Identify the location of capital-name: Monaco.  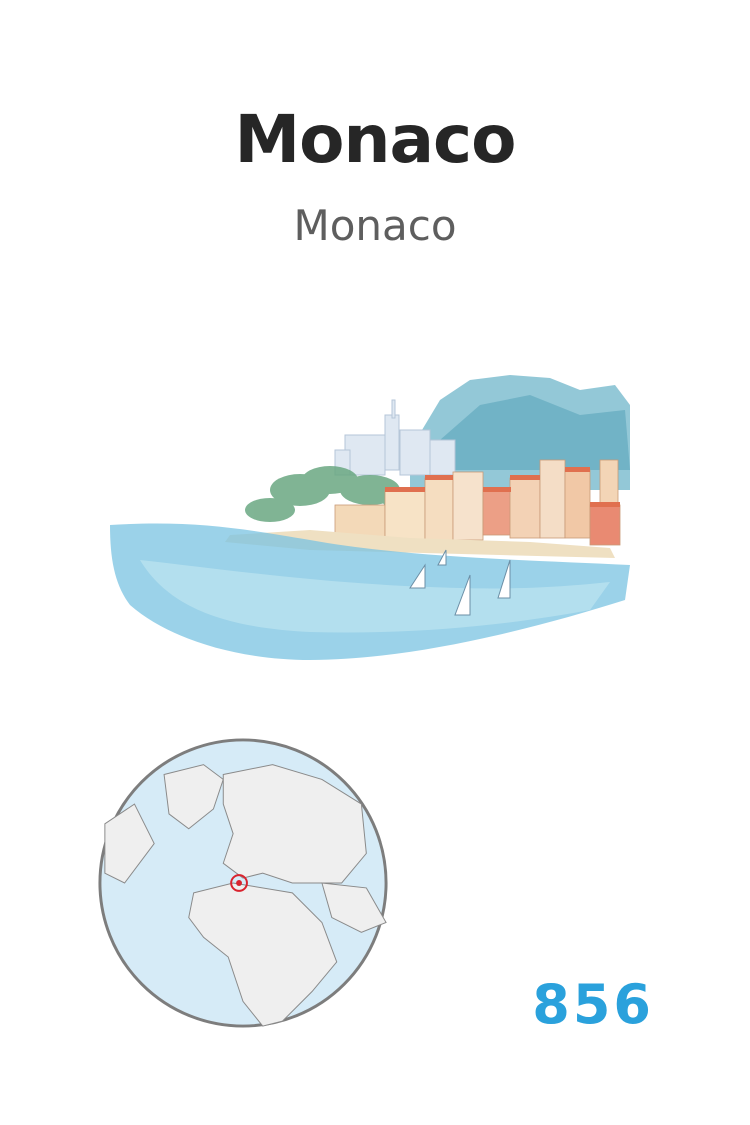
(375, 225).